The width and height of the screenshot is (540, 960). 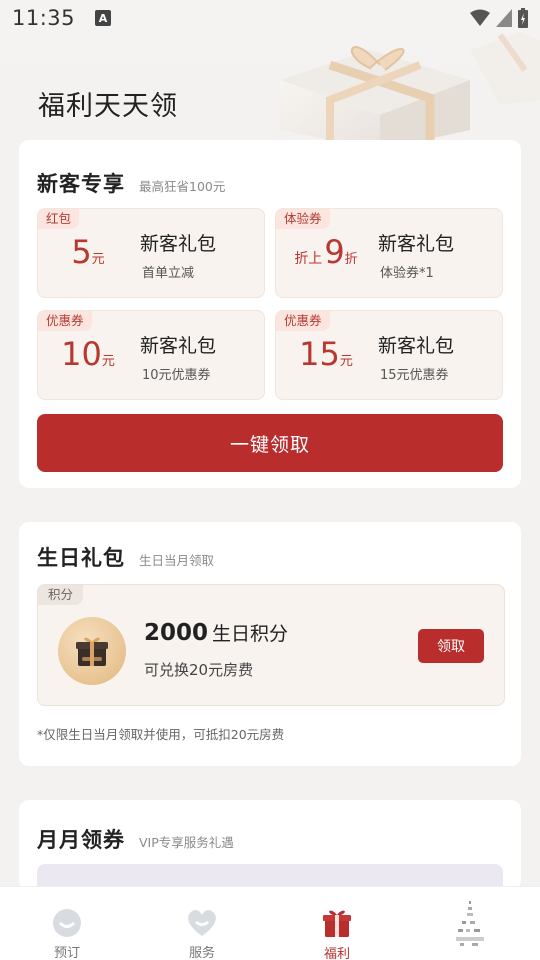 What do you see at coordinates (108, 106) in the screenshot?
I see `page-title: 福利天天领` at bounding box center [108, 106].